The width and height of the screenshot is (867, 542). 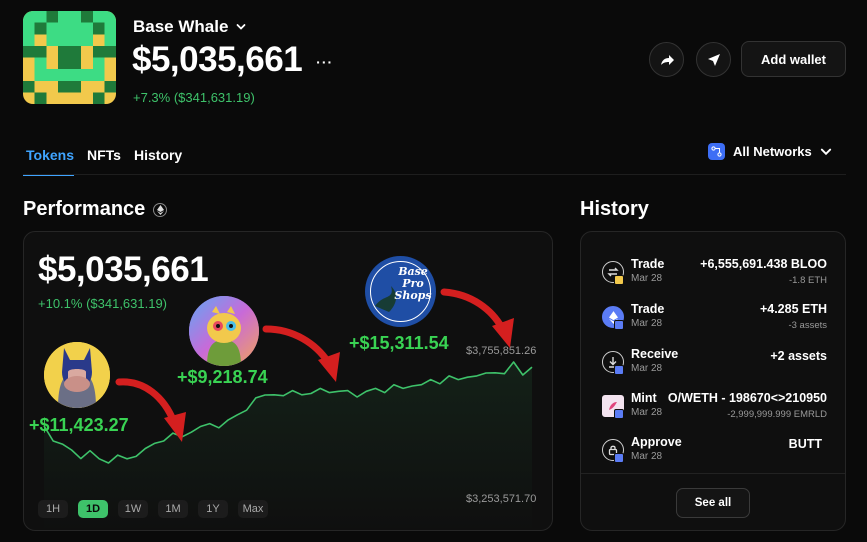 I want to click on send-button, so click(x=713, y=59).